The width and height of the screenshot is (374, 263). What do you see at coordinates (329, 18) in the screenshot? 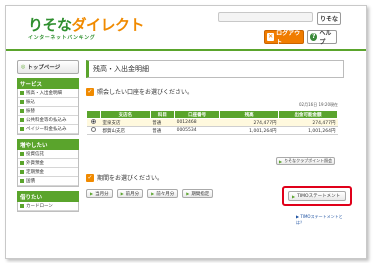
I see `resona-brand-badge: りそな` at bounding box center [329, 18].